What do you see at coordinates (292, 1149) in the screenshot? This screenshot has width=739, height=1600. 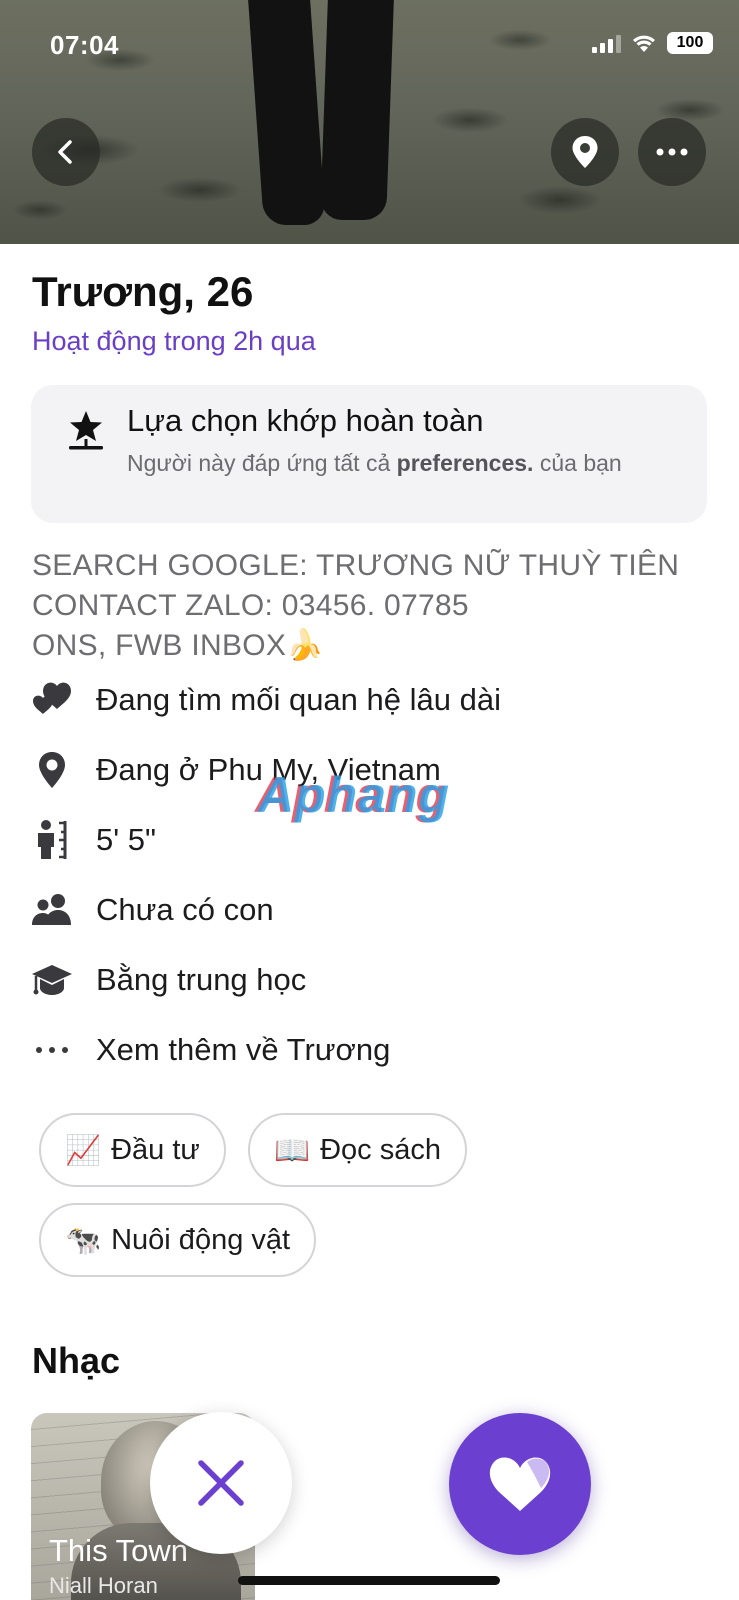 I see `open-book-icon: 📖` at bounding box center [292, 1149].